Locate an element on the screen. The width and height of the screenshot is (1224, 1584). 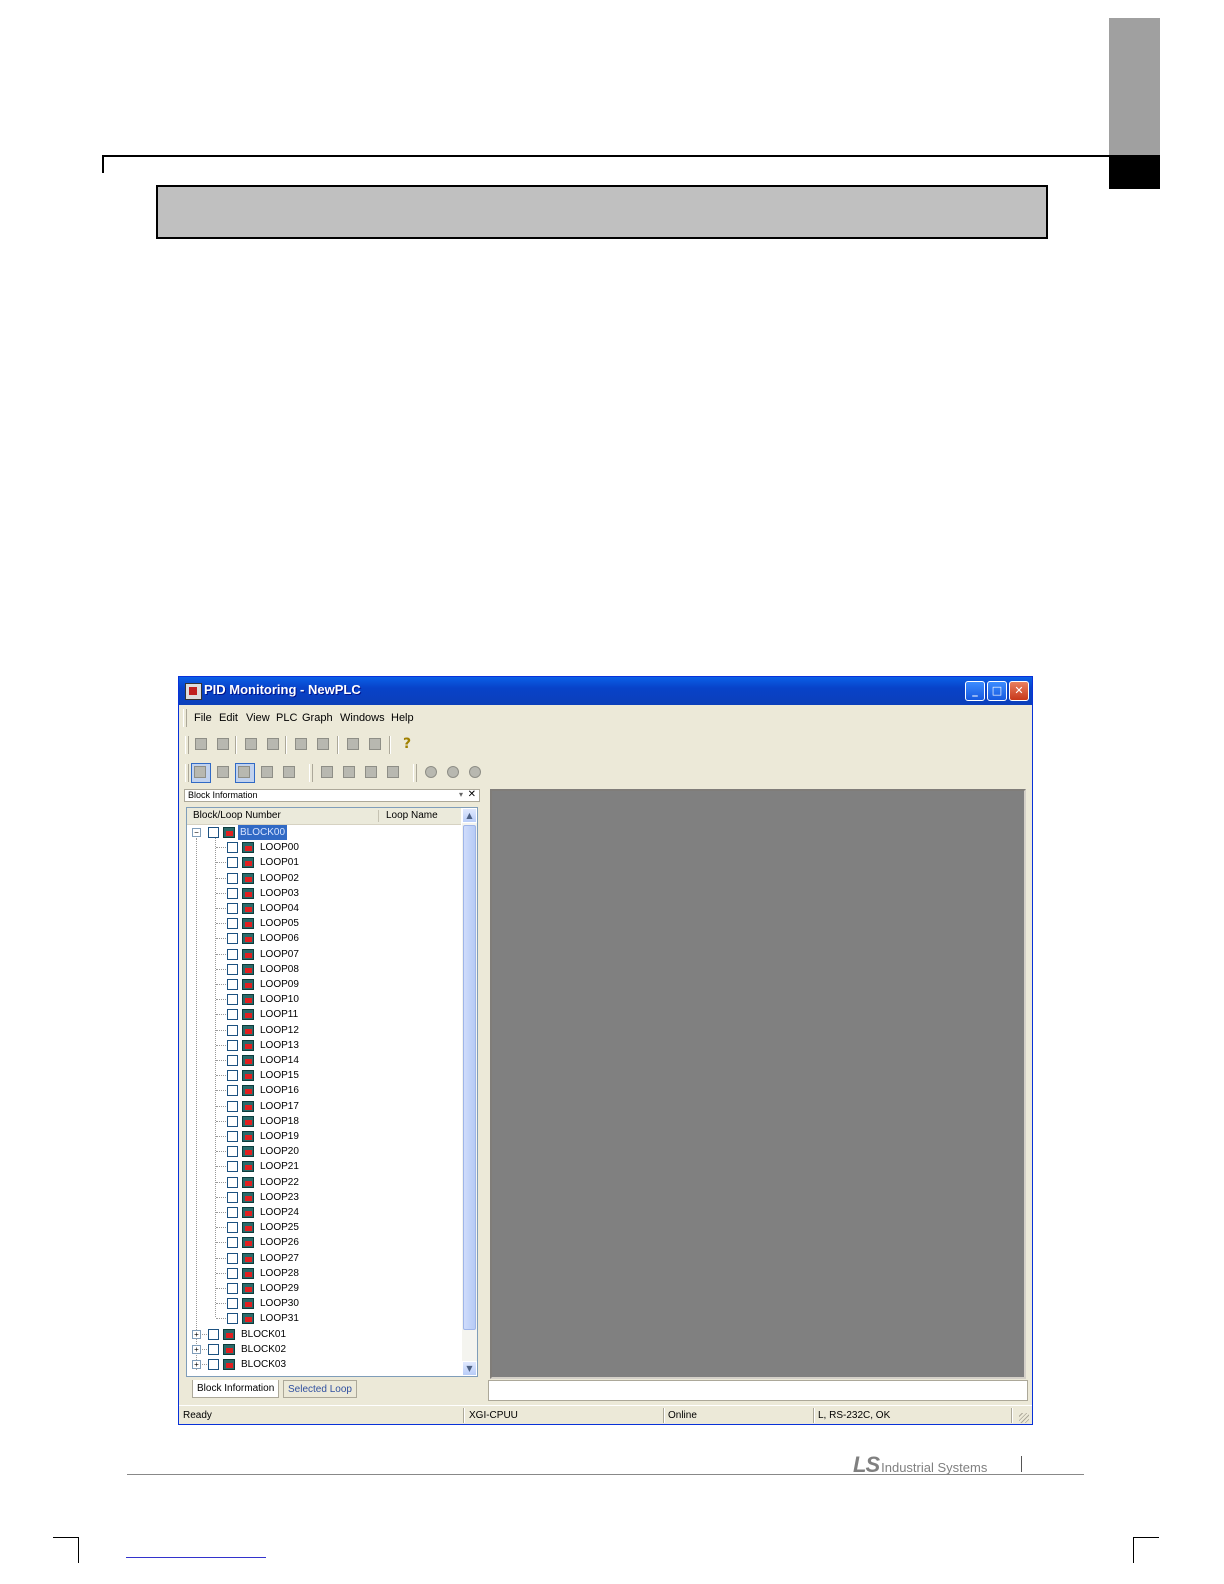
minimize-button: _ is located at coordinates (975, 691).